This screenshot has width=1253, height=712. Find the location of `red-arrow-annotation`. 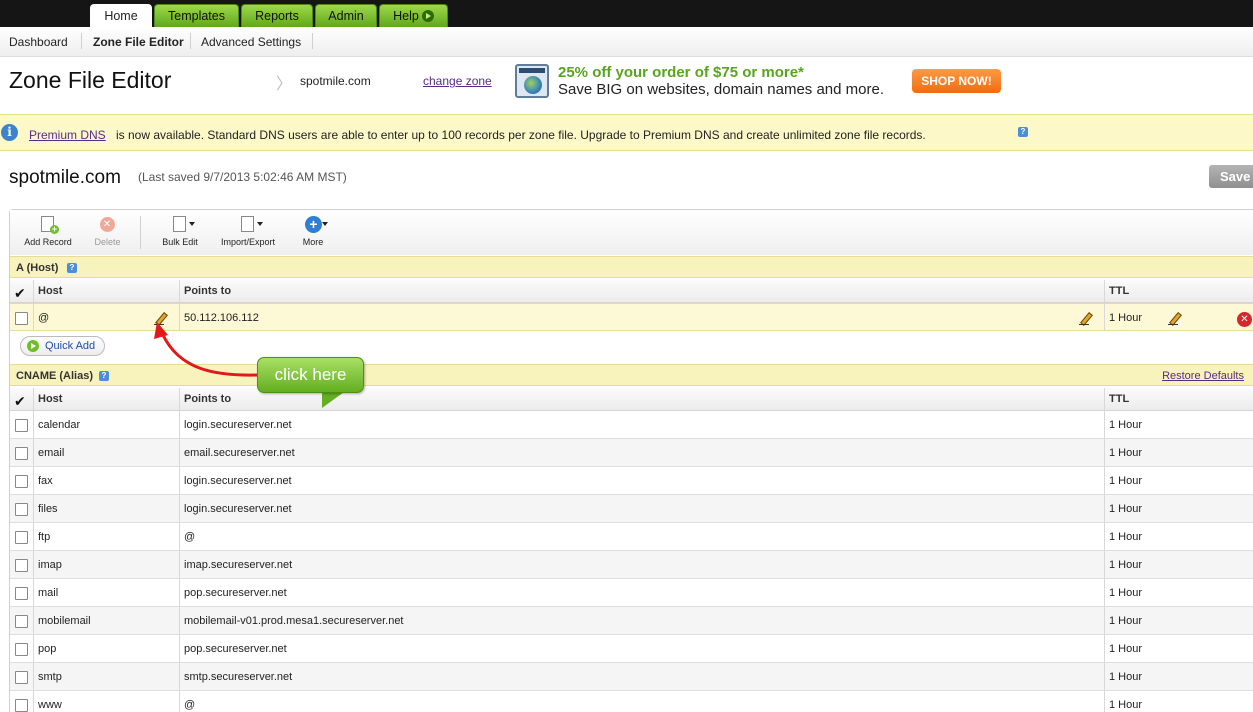

red-arrow-annotation is located at coordinates (206, 349).